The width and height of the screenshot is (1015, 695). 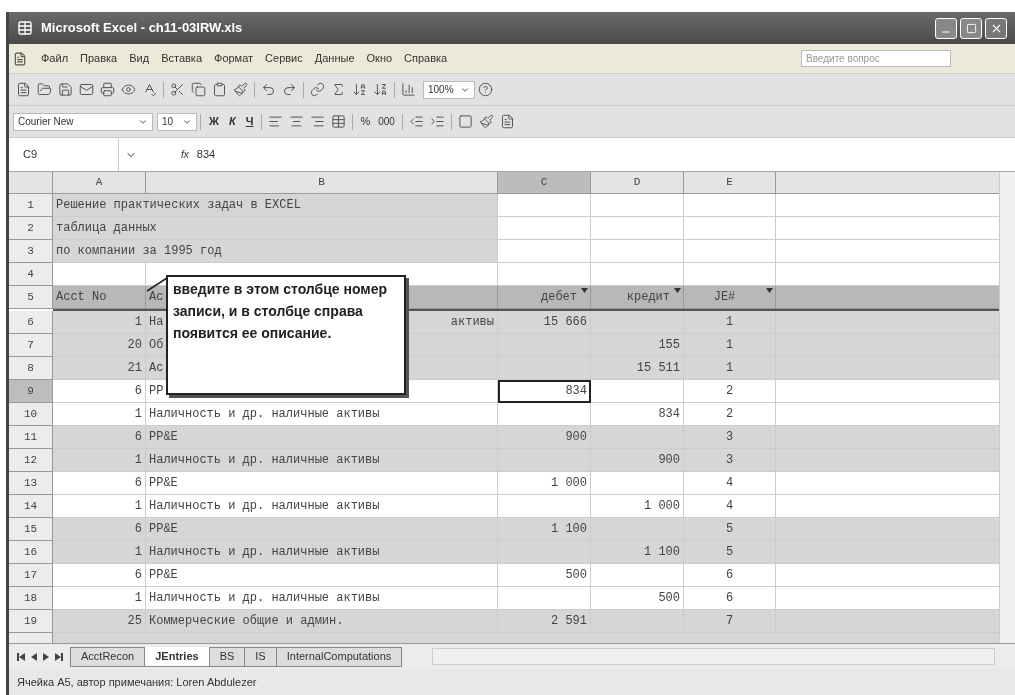 What do you see at coordinates (724, 297) in the screenshot?
I see `column-label: JE#` at bounding box center [724, 297].